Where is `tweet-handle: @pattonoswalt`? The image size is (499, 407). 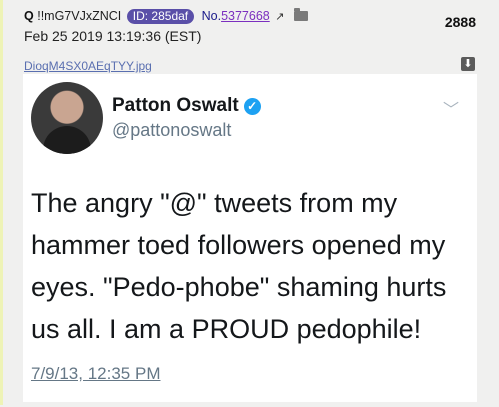 tweet-handle: @pattonoswalt is located at coordinates (172, 130).